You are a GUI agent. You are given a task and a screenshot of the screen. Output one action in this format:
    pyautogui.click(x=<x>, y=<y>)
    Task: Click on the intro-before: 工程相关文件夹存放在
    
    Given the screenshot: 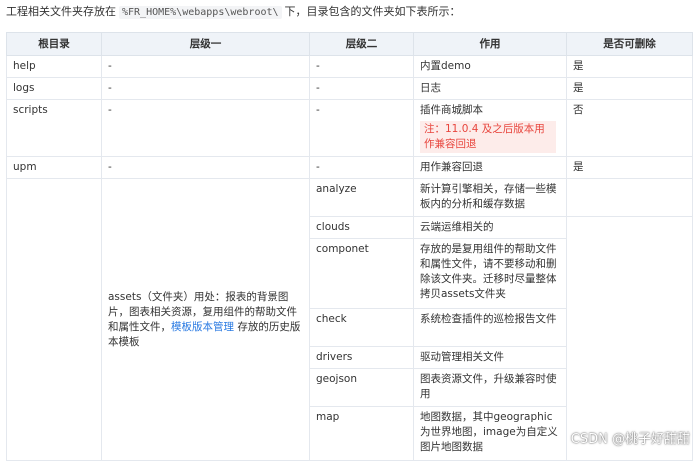 What is the action you would take?
    pyautogui.click(x=61, y=11)
    